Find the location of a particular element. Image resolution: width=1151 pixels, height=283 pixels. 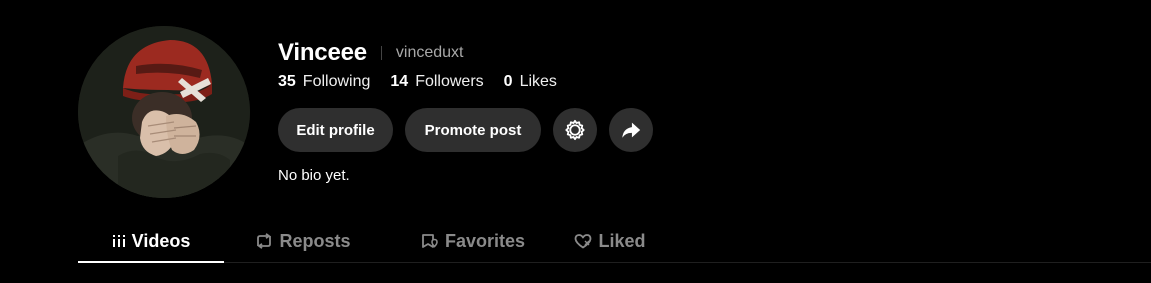

tab-label: Videos is located at coordinates (161, 240).